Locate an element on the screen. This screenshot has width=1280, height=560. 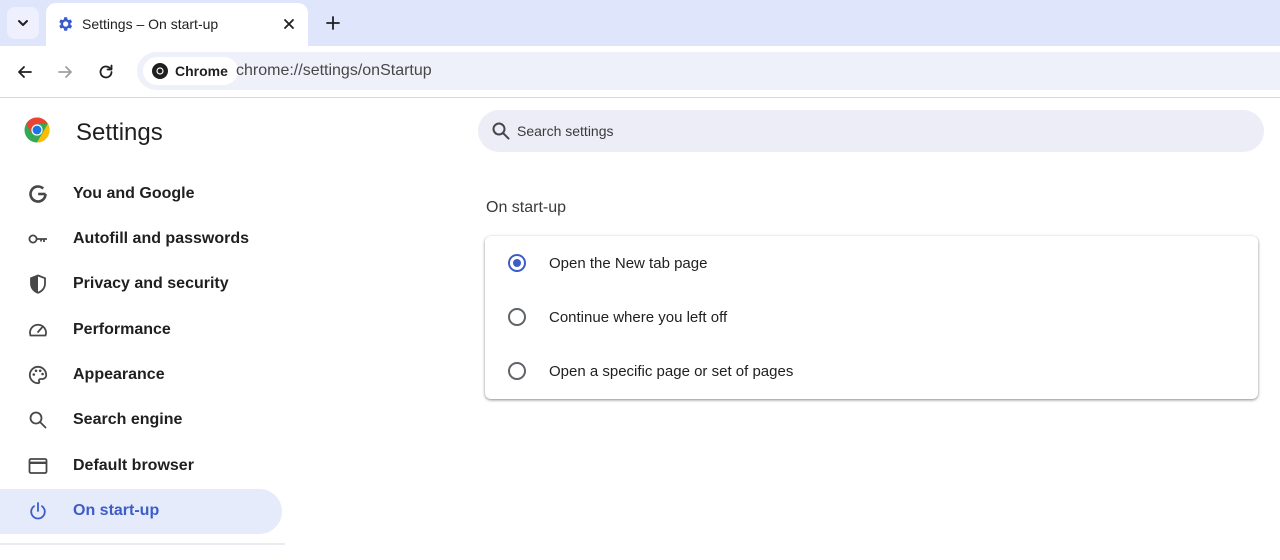
sidebar-item-you-and-google: You and Google is located at coordinates (141, 194).